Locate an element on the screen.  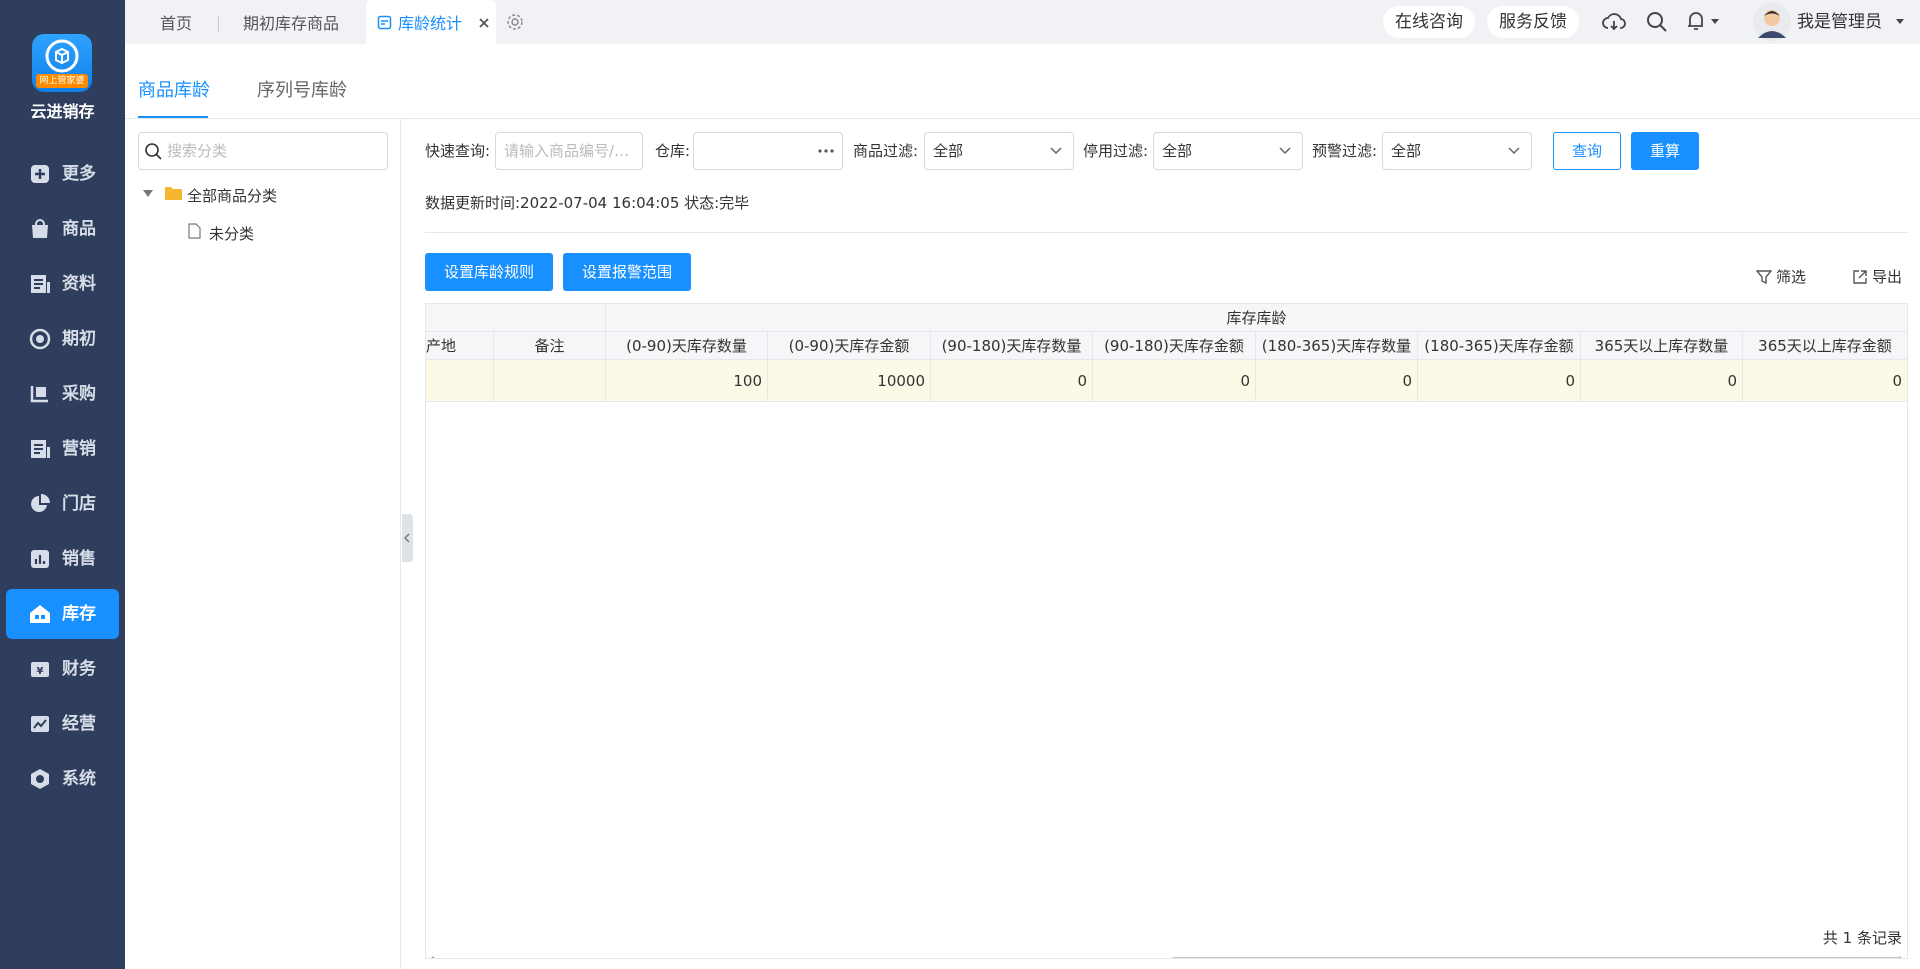
online-consult-button: 在线咨询 is located at coordinates (1429, 22).